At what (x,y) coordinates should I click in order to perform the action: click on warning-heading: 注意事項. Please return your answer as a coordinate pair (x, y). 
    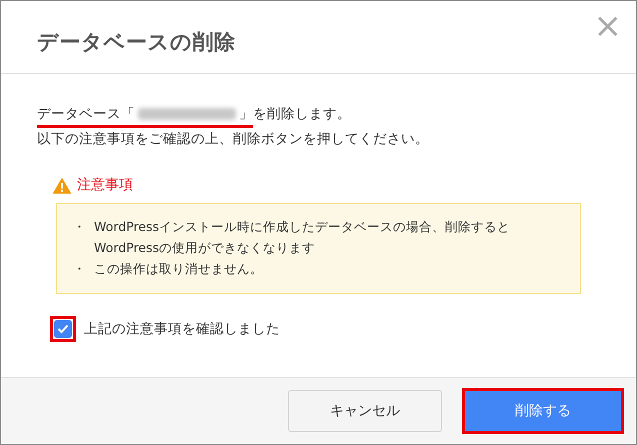
    Looking at the image, I should click on (105, 185).